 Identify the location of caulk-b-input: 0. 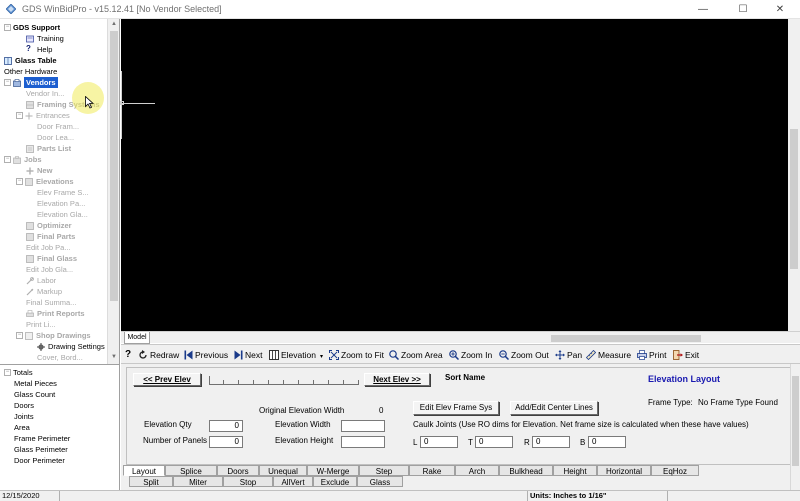
(607, 442).